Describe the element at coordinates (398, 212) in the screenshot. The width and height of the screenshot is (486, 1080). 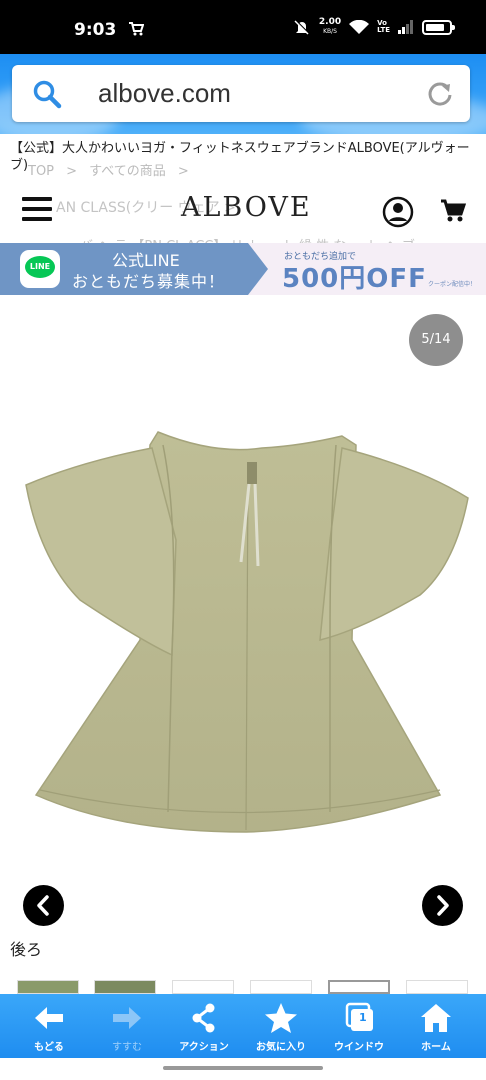
I see `user-account-icon` at that location.